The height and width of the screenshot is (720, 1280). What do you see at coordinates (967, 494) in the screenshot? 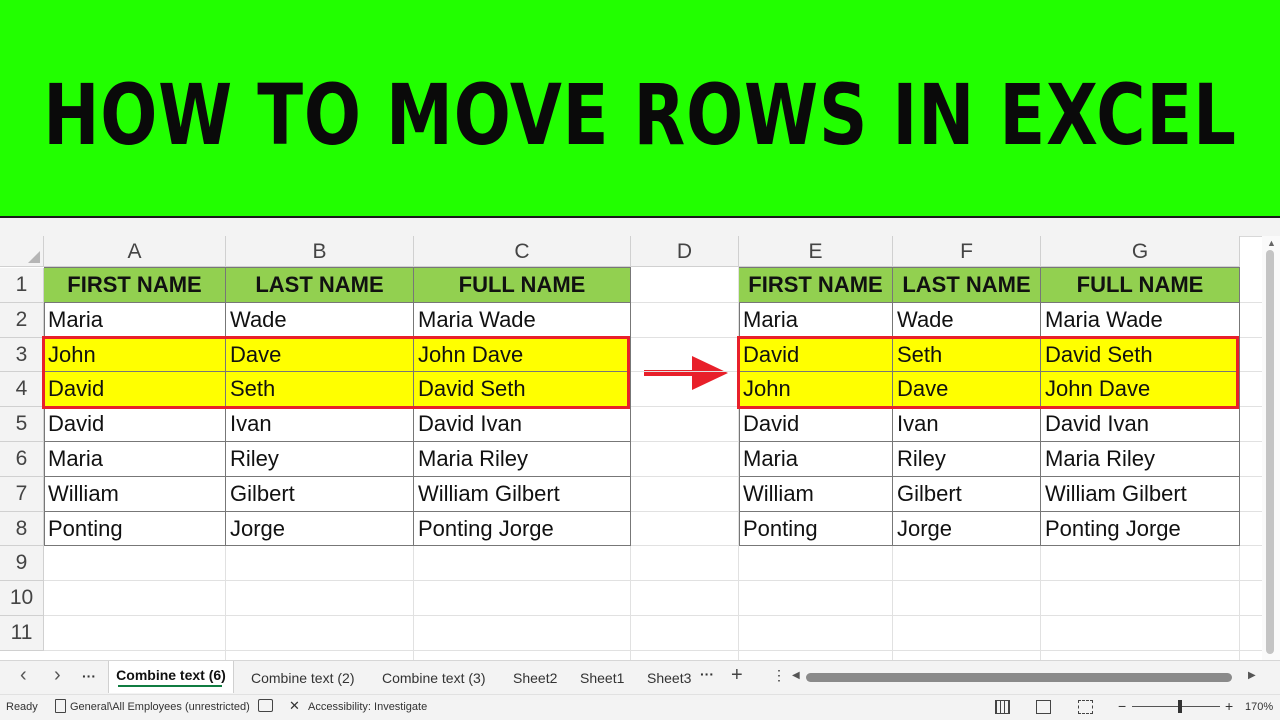
I see `right-data-cell: Gilbert` at bounding box center [967, 494].